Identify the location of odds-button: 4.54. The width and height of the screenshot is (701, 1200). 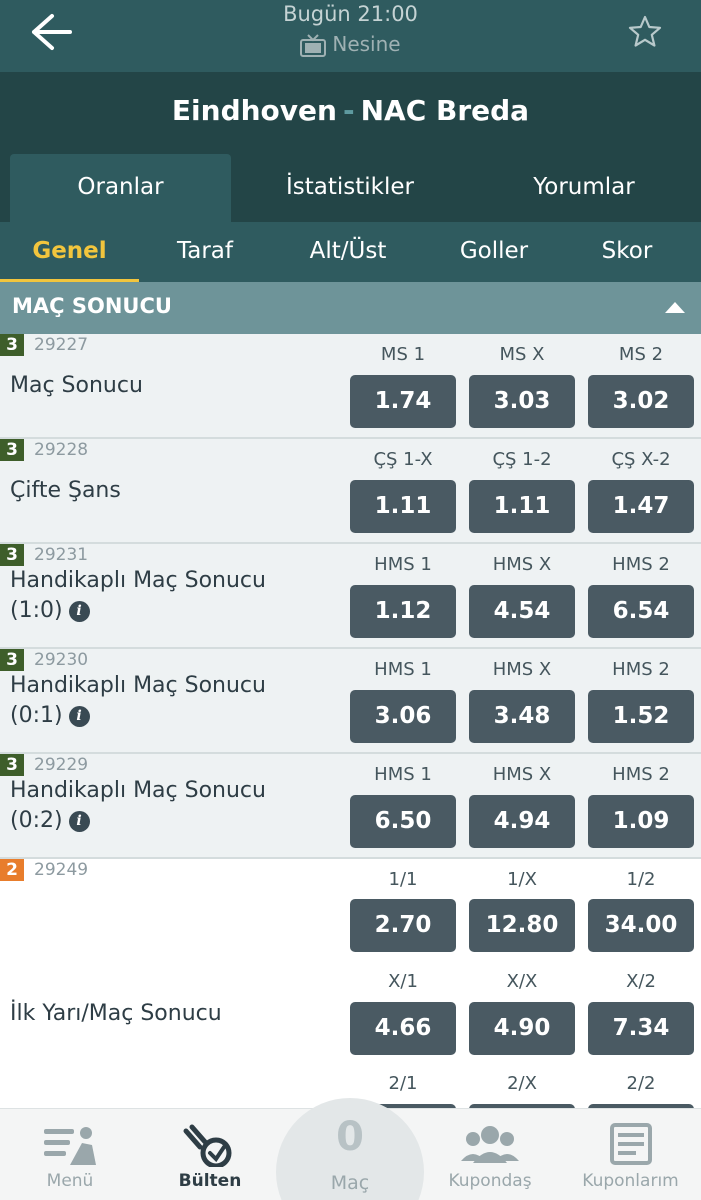
(522, 611).